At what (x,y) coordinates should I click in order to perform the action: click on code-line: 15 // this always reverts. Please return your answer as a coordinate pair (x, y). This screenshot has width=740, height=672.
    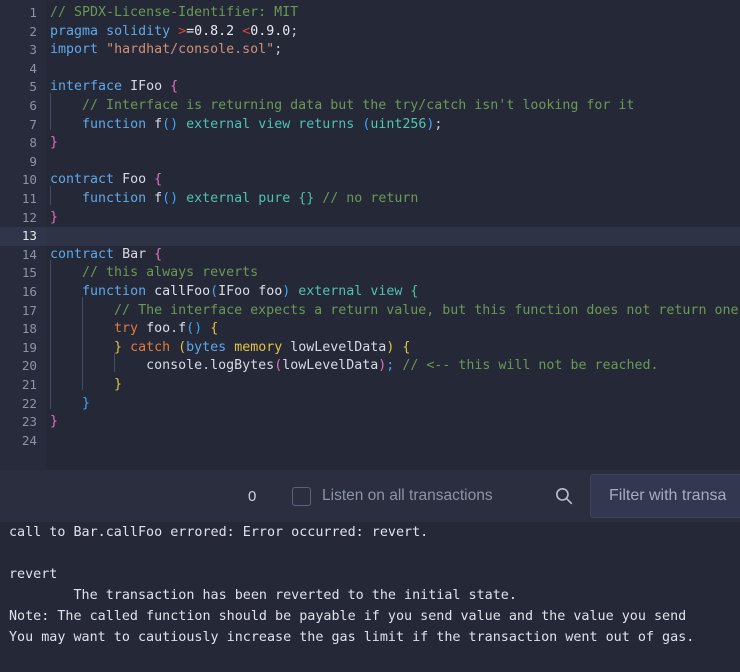
    Looking at the image, I should click on (370, 273).